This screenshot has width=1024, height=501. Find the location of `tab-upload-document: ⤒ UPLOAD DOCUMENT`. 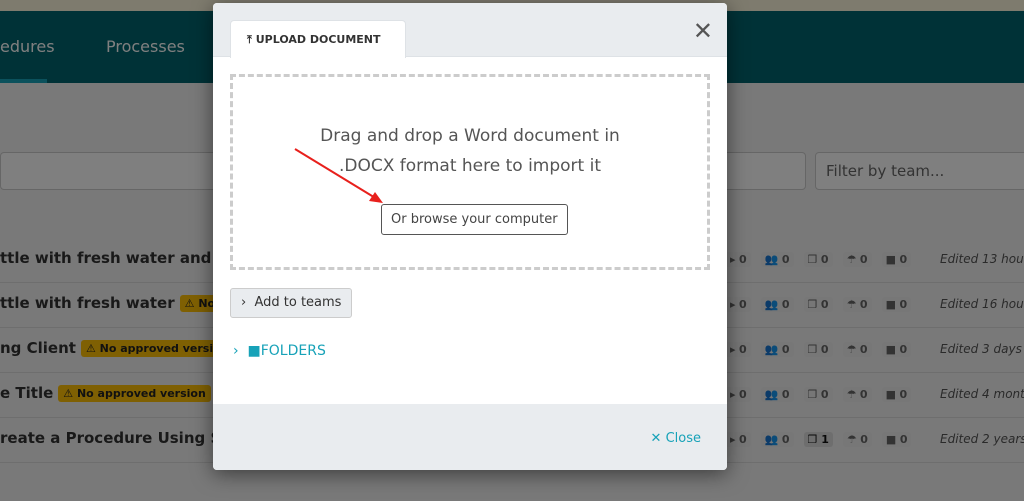

tab-upload-document: ⤒ UPLOAD DOCUMENT is located at coordinates (318, 39).